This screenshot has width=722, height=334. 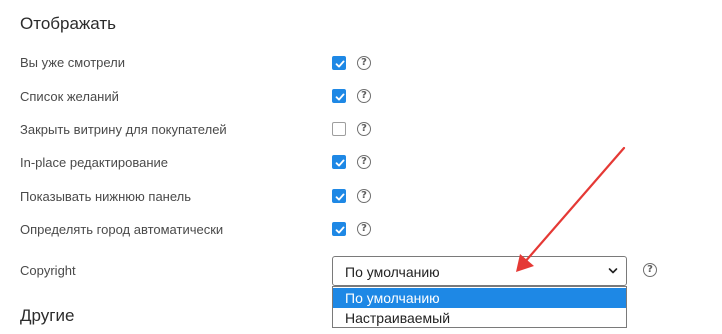 I want to click on copyright-select: По умолчанию, so click(x=479, y=271).